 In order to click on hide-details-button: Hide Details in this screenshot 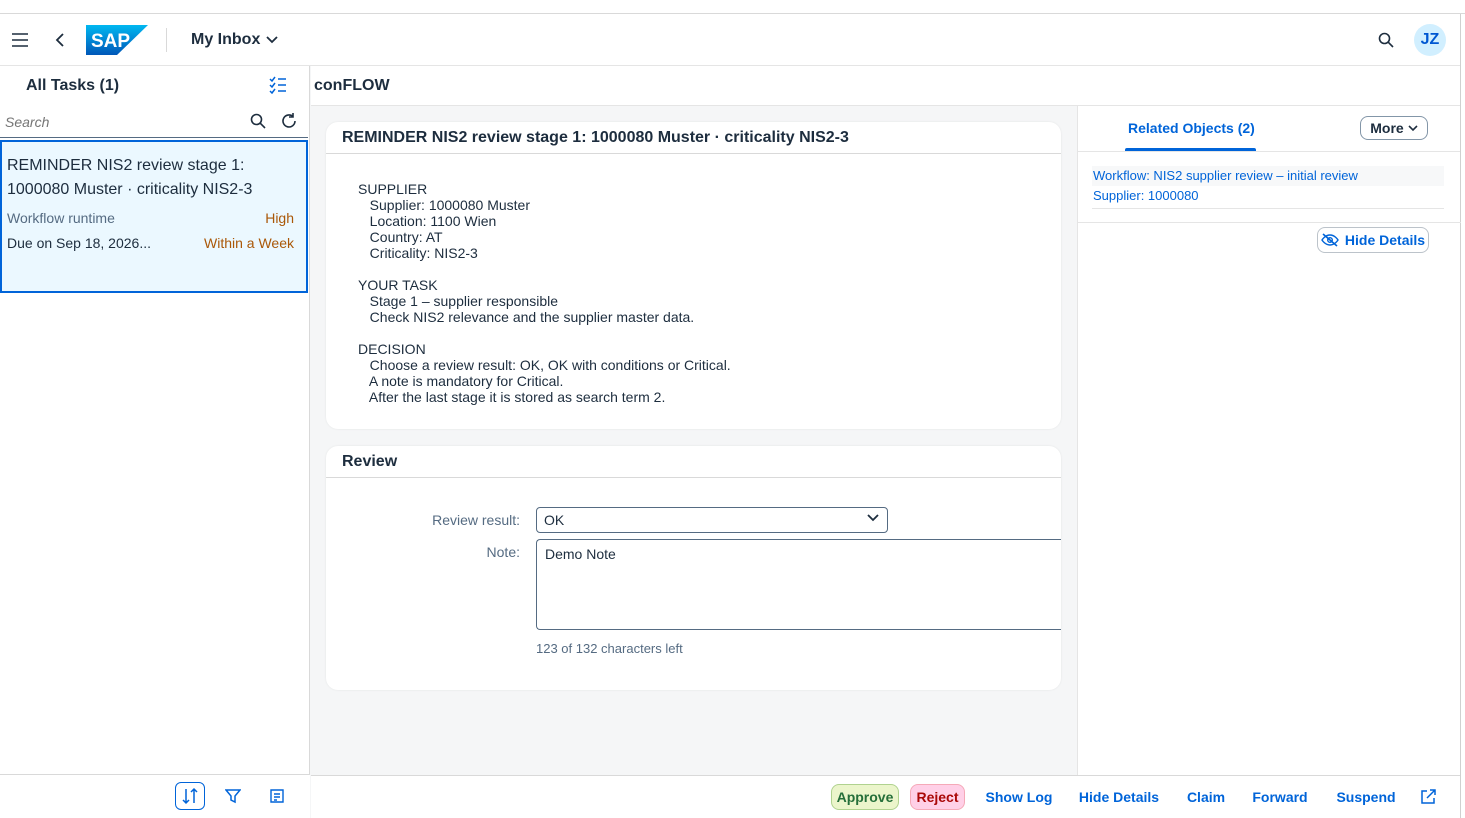, I will do `click(1373, 240)`.